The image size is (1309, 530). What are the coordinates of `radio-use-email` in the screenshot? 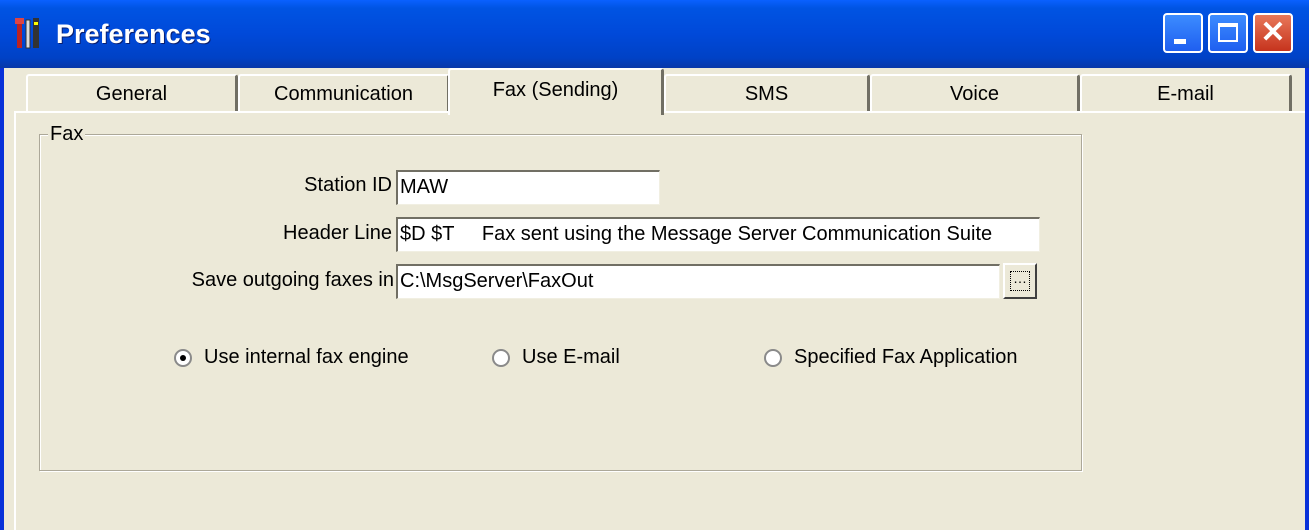 It's located at (501, 358).